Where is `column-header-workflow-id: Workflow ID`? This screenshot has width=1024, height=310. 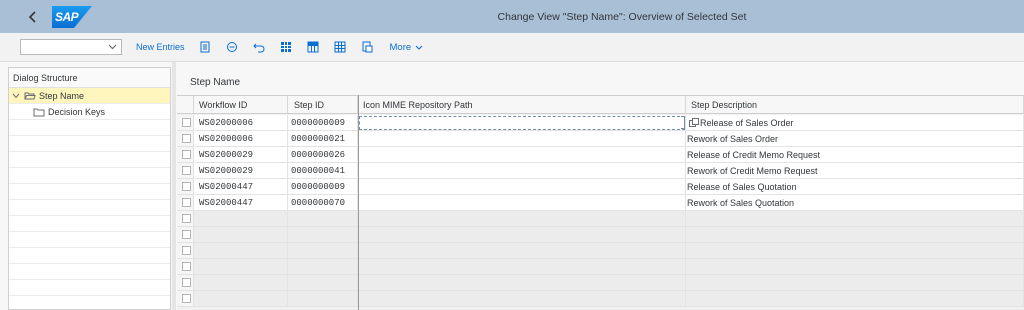
column-header-workflow-id: Workflow ID is located at coordinates (241, 105).